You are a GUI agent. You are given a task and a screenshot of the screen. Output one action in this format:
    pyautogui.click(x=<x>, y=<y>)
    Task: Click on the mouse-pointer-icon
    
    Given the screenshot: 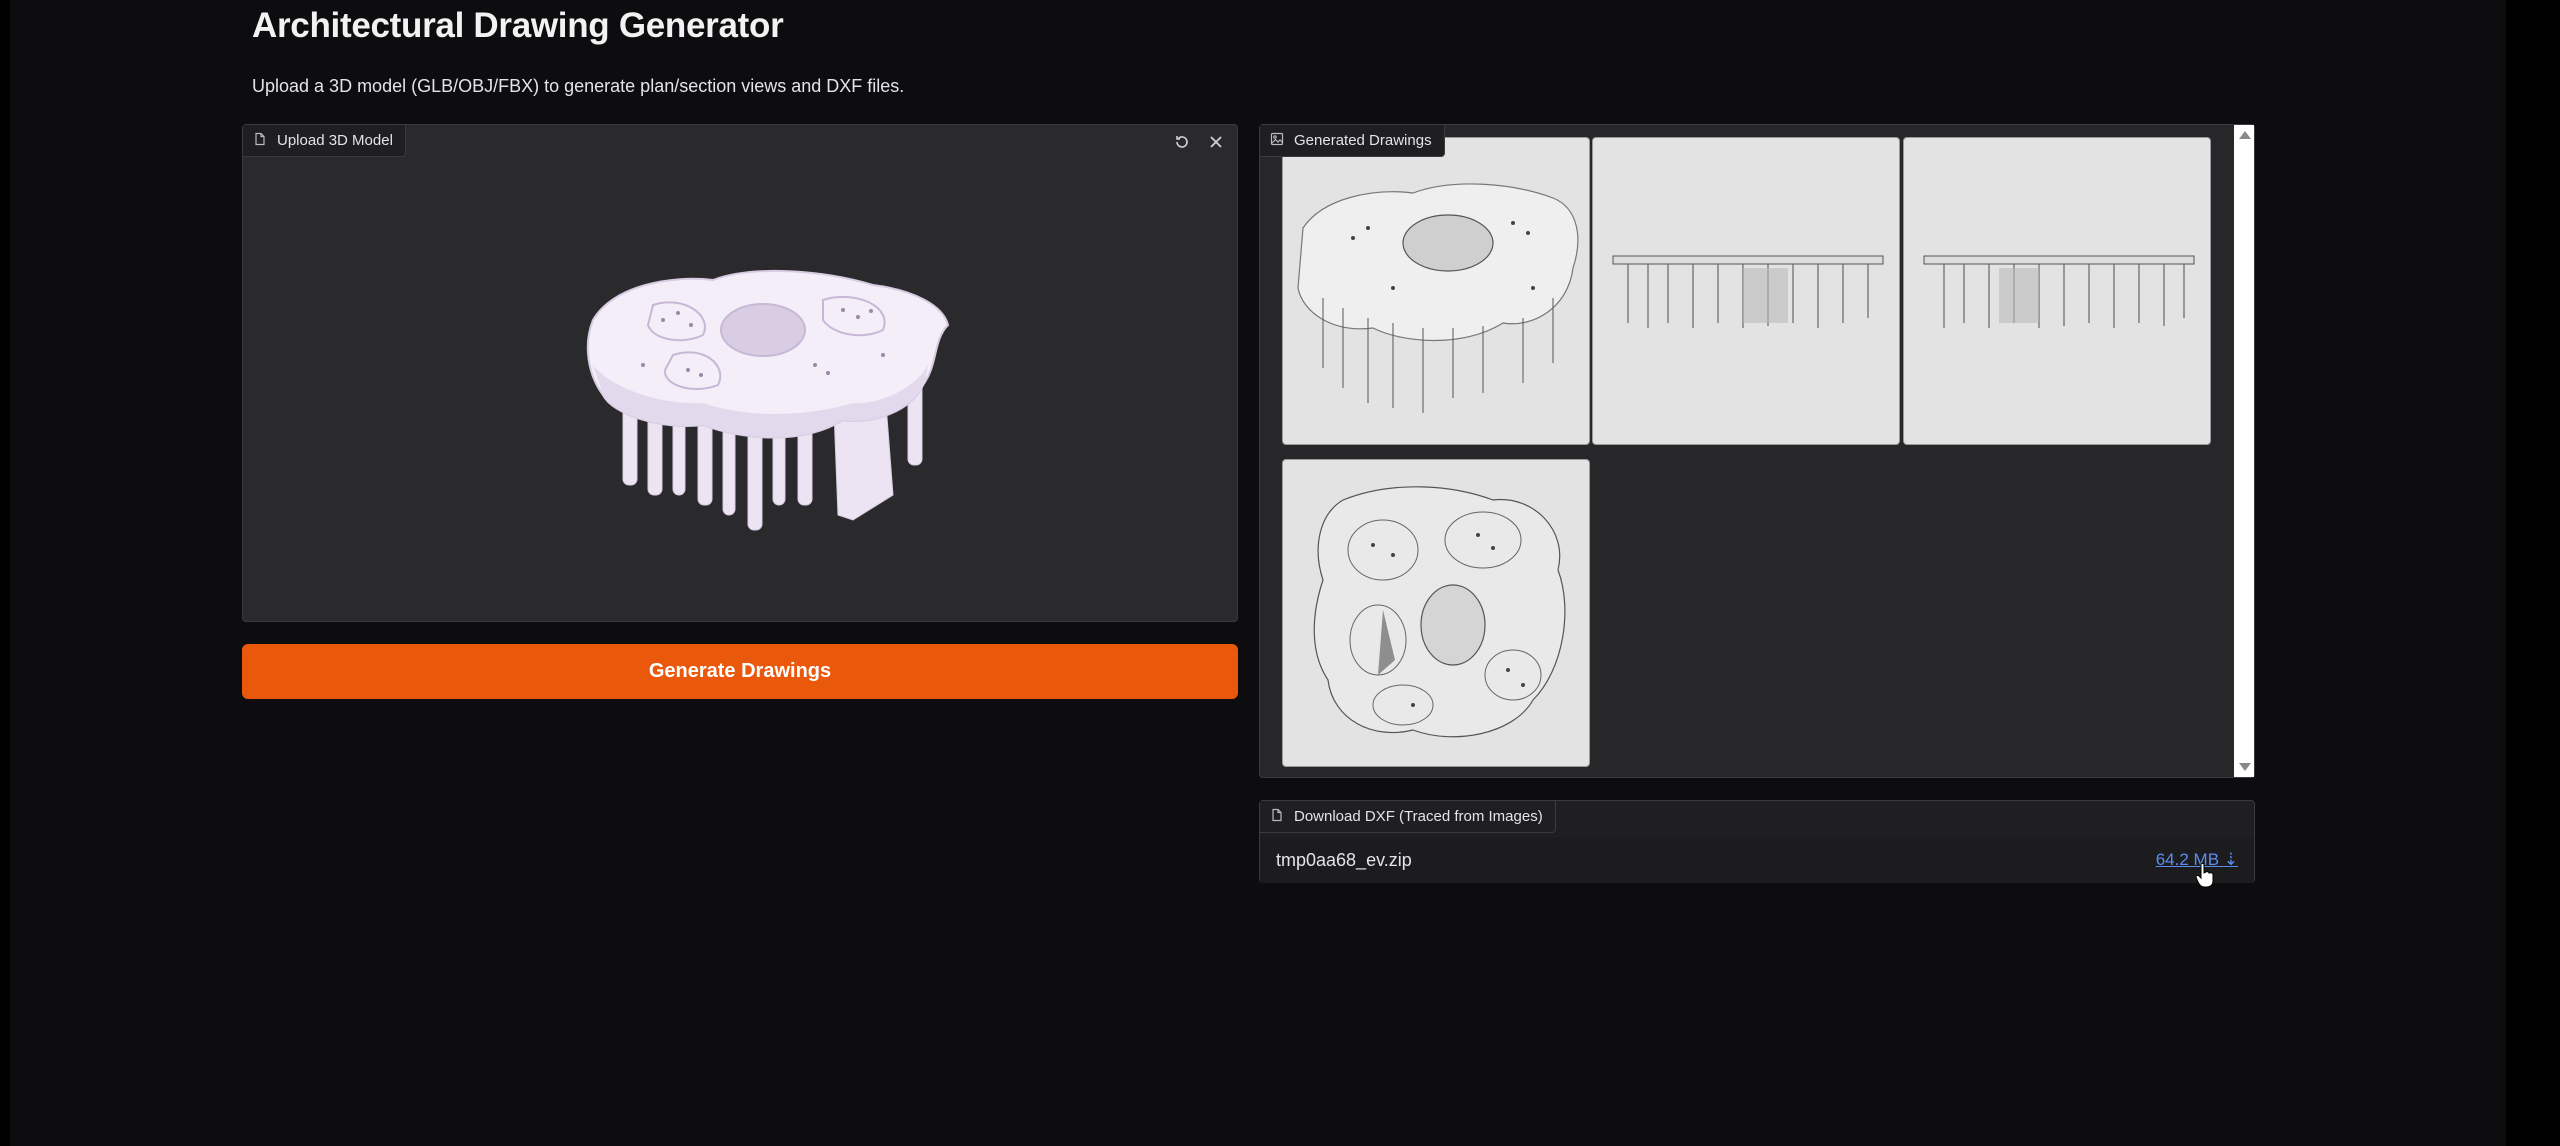 What is the action you would take?
    pyautogui.click(x=2204, y=875)
    